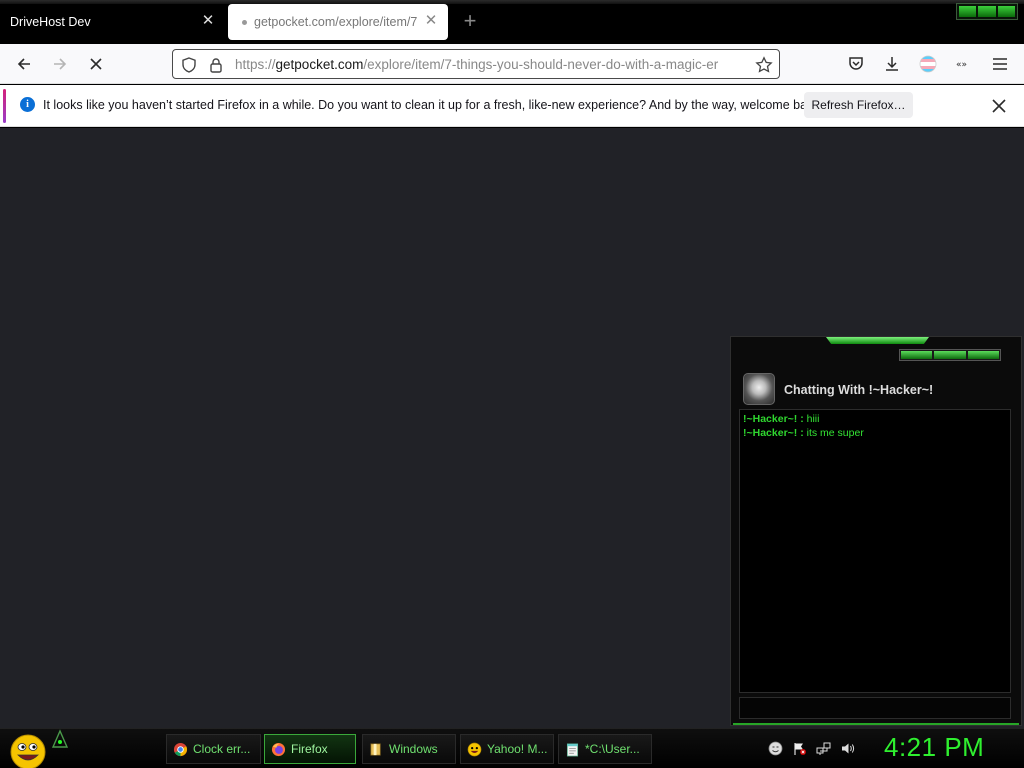 This screenshot has width=1024, height=768. What do you see at coordinates (847, 748) in the screenshot?
I see `volume-icon` at bounding box center [847, 748].